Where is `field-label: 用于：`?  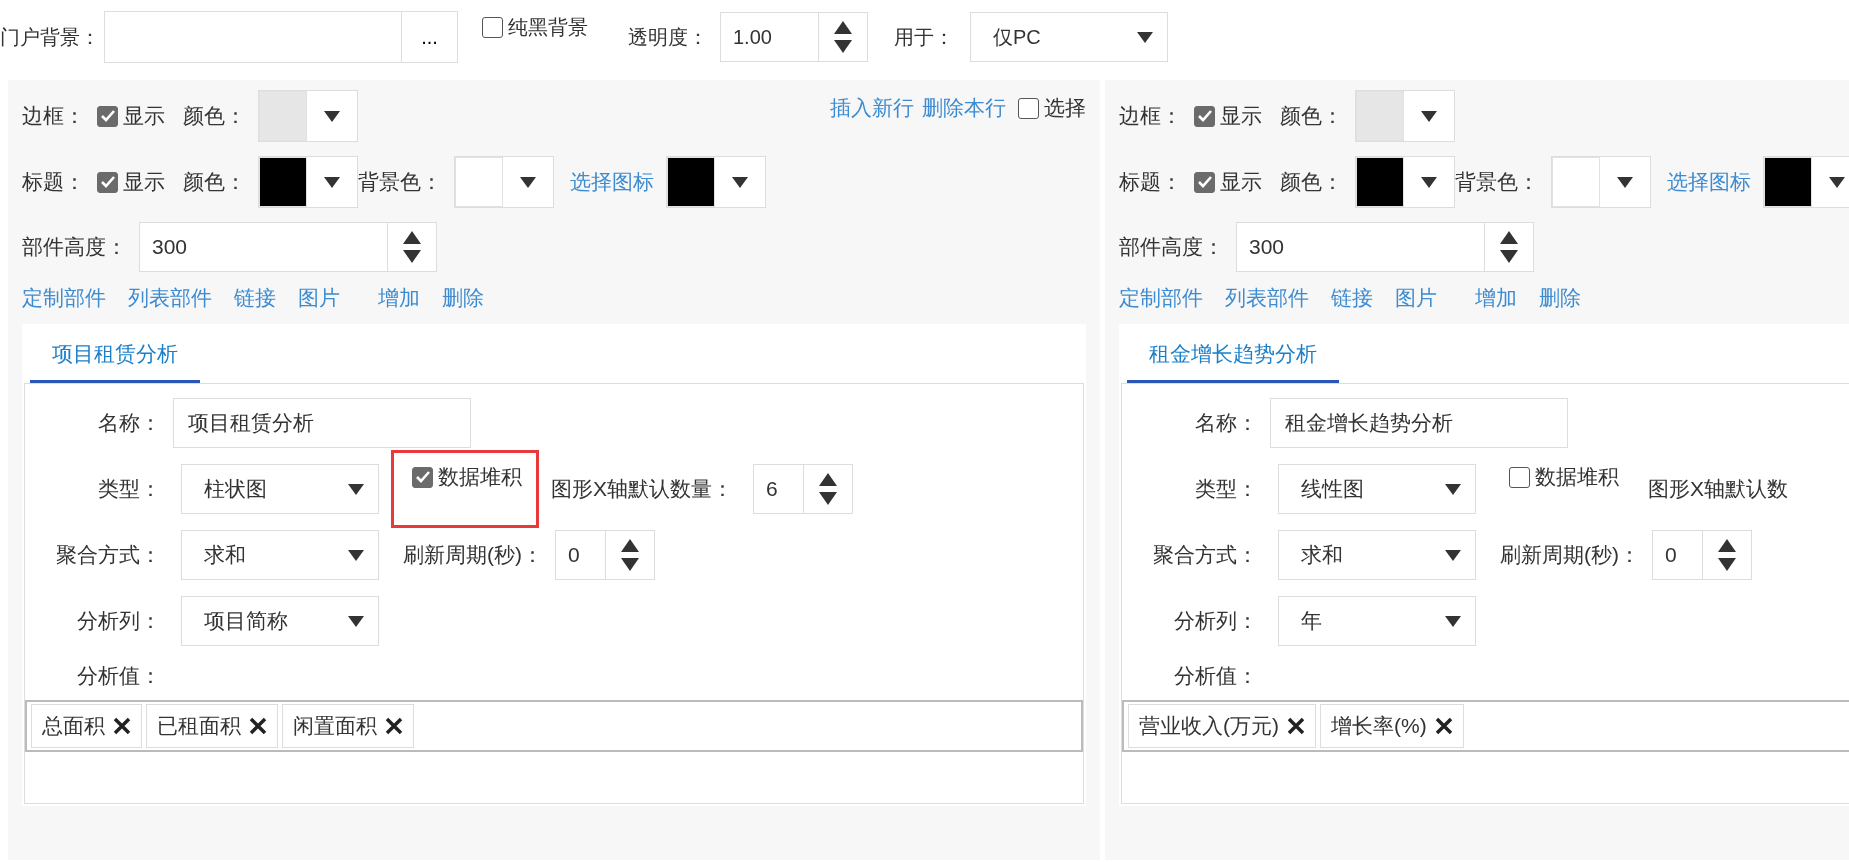
field-label: 用于： is located at coordinates (924, 37).